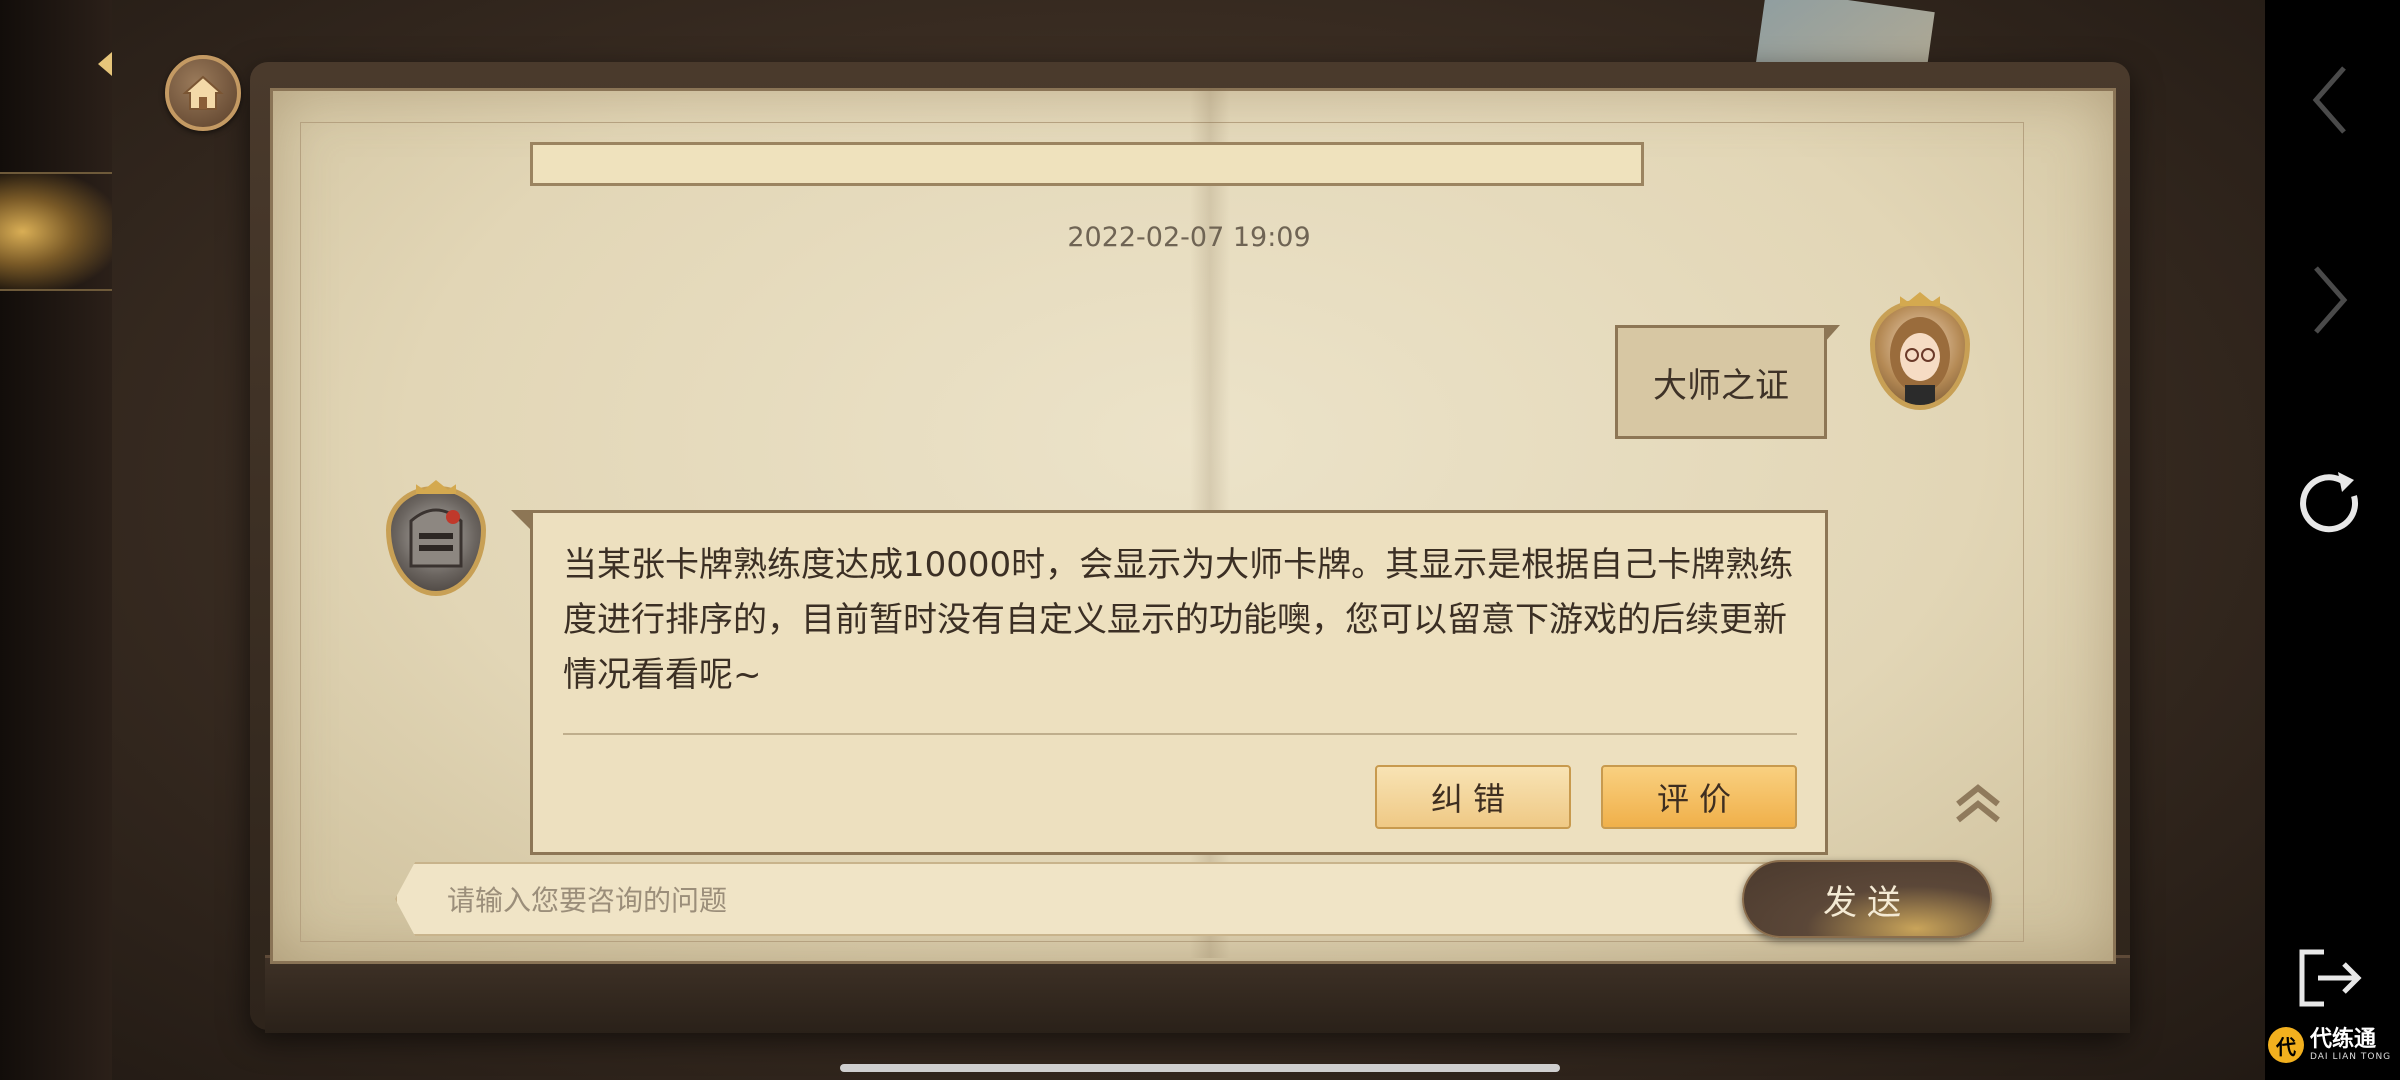  What do you see at coordinates (1721, 385) in the screenshot?
I see `user-message-text: 大师之证` at bounding box center [1721, 385].